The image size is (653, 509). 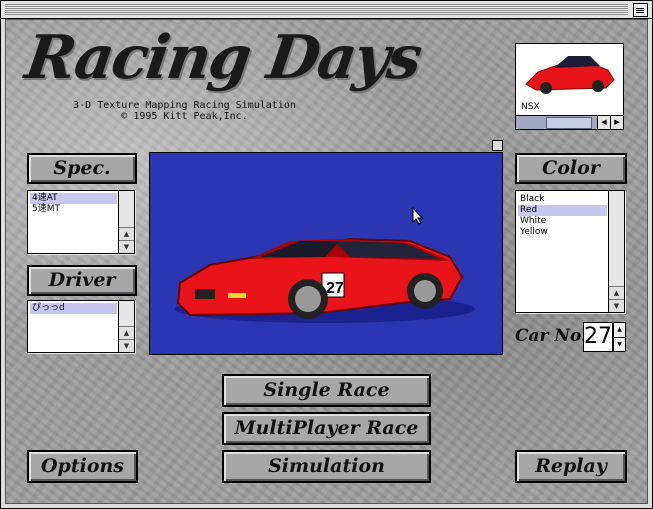 I want to click on preview-resize-icon, so click(x=497, y=145).